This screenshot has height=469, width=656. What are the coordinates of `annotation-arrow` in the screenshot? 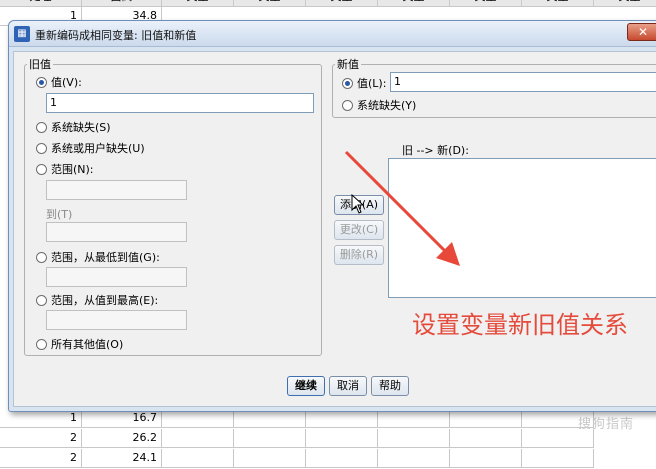 It's located at (402, 208).